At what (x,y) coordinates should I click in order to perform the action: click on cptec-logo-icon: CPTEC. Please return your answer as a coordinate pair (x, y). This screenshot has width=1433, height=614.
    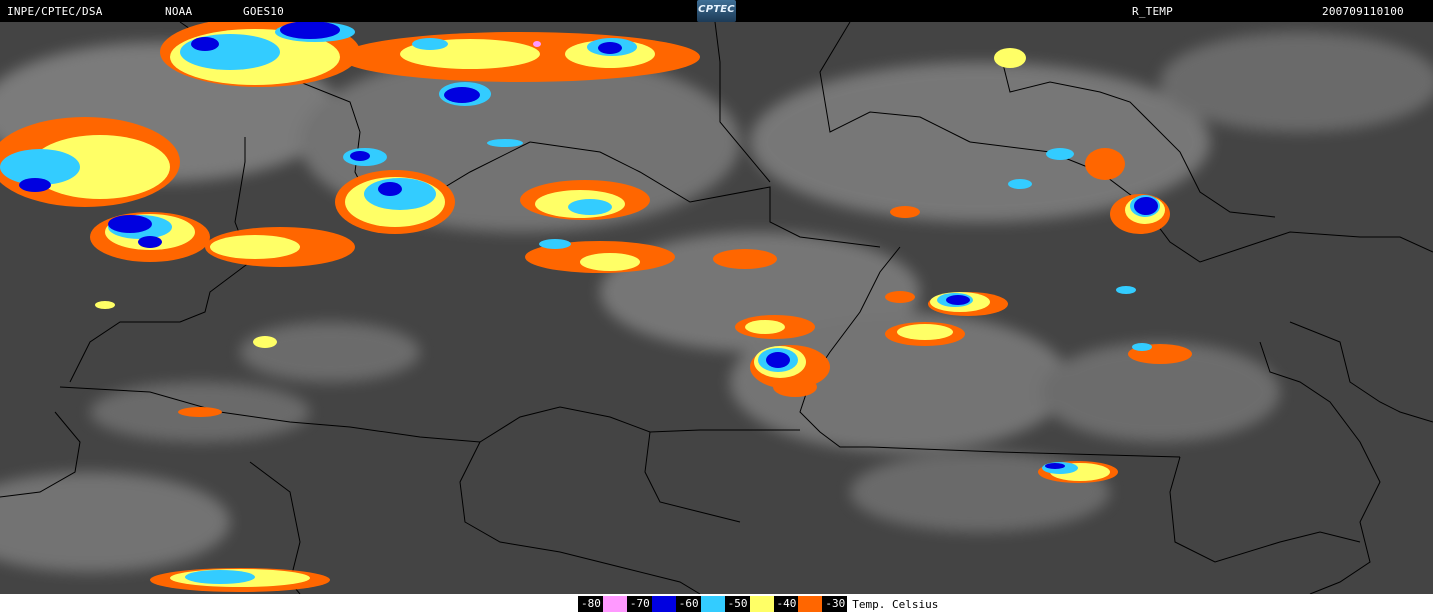
    Looking at the image, I should click on (716, 11).